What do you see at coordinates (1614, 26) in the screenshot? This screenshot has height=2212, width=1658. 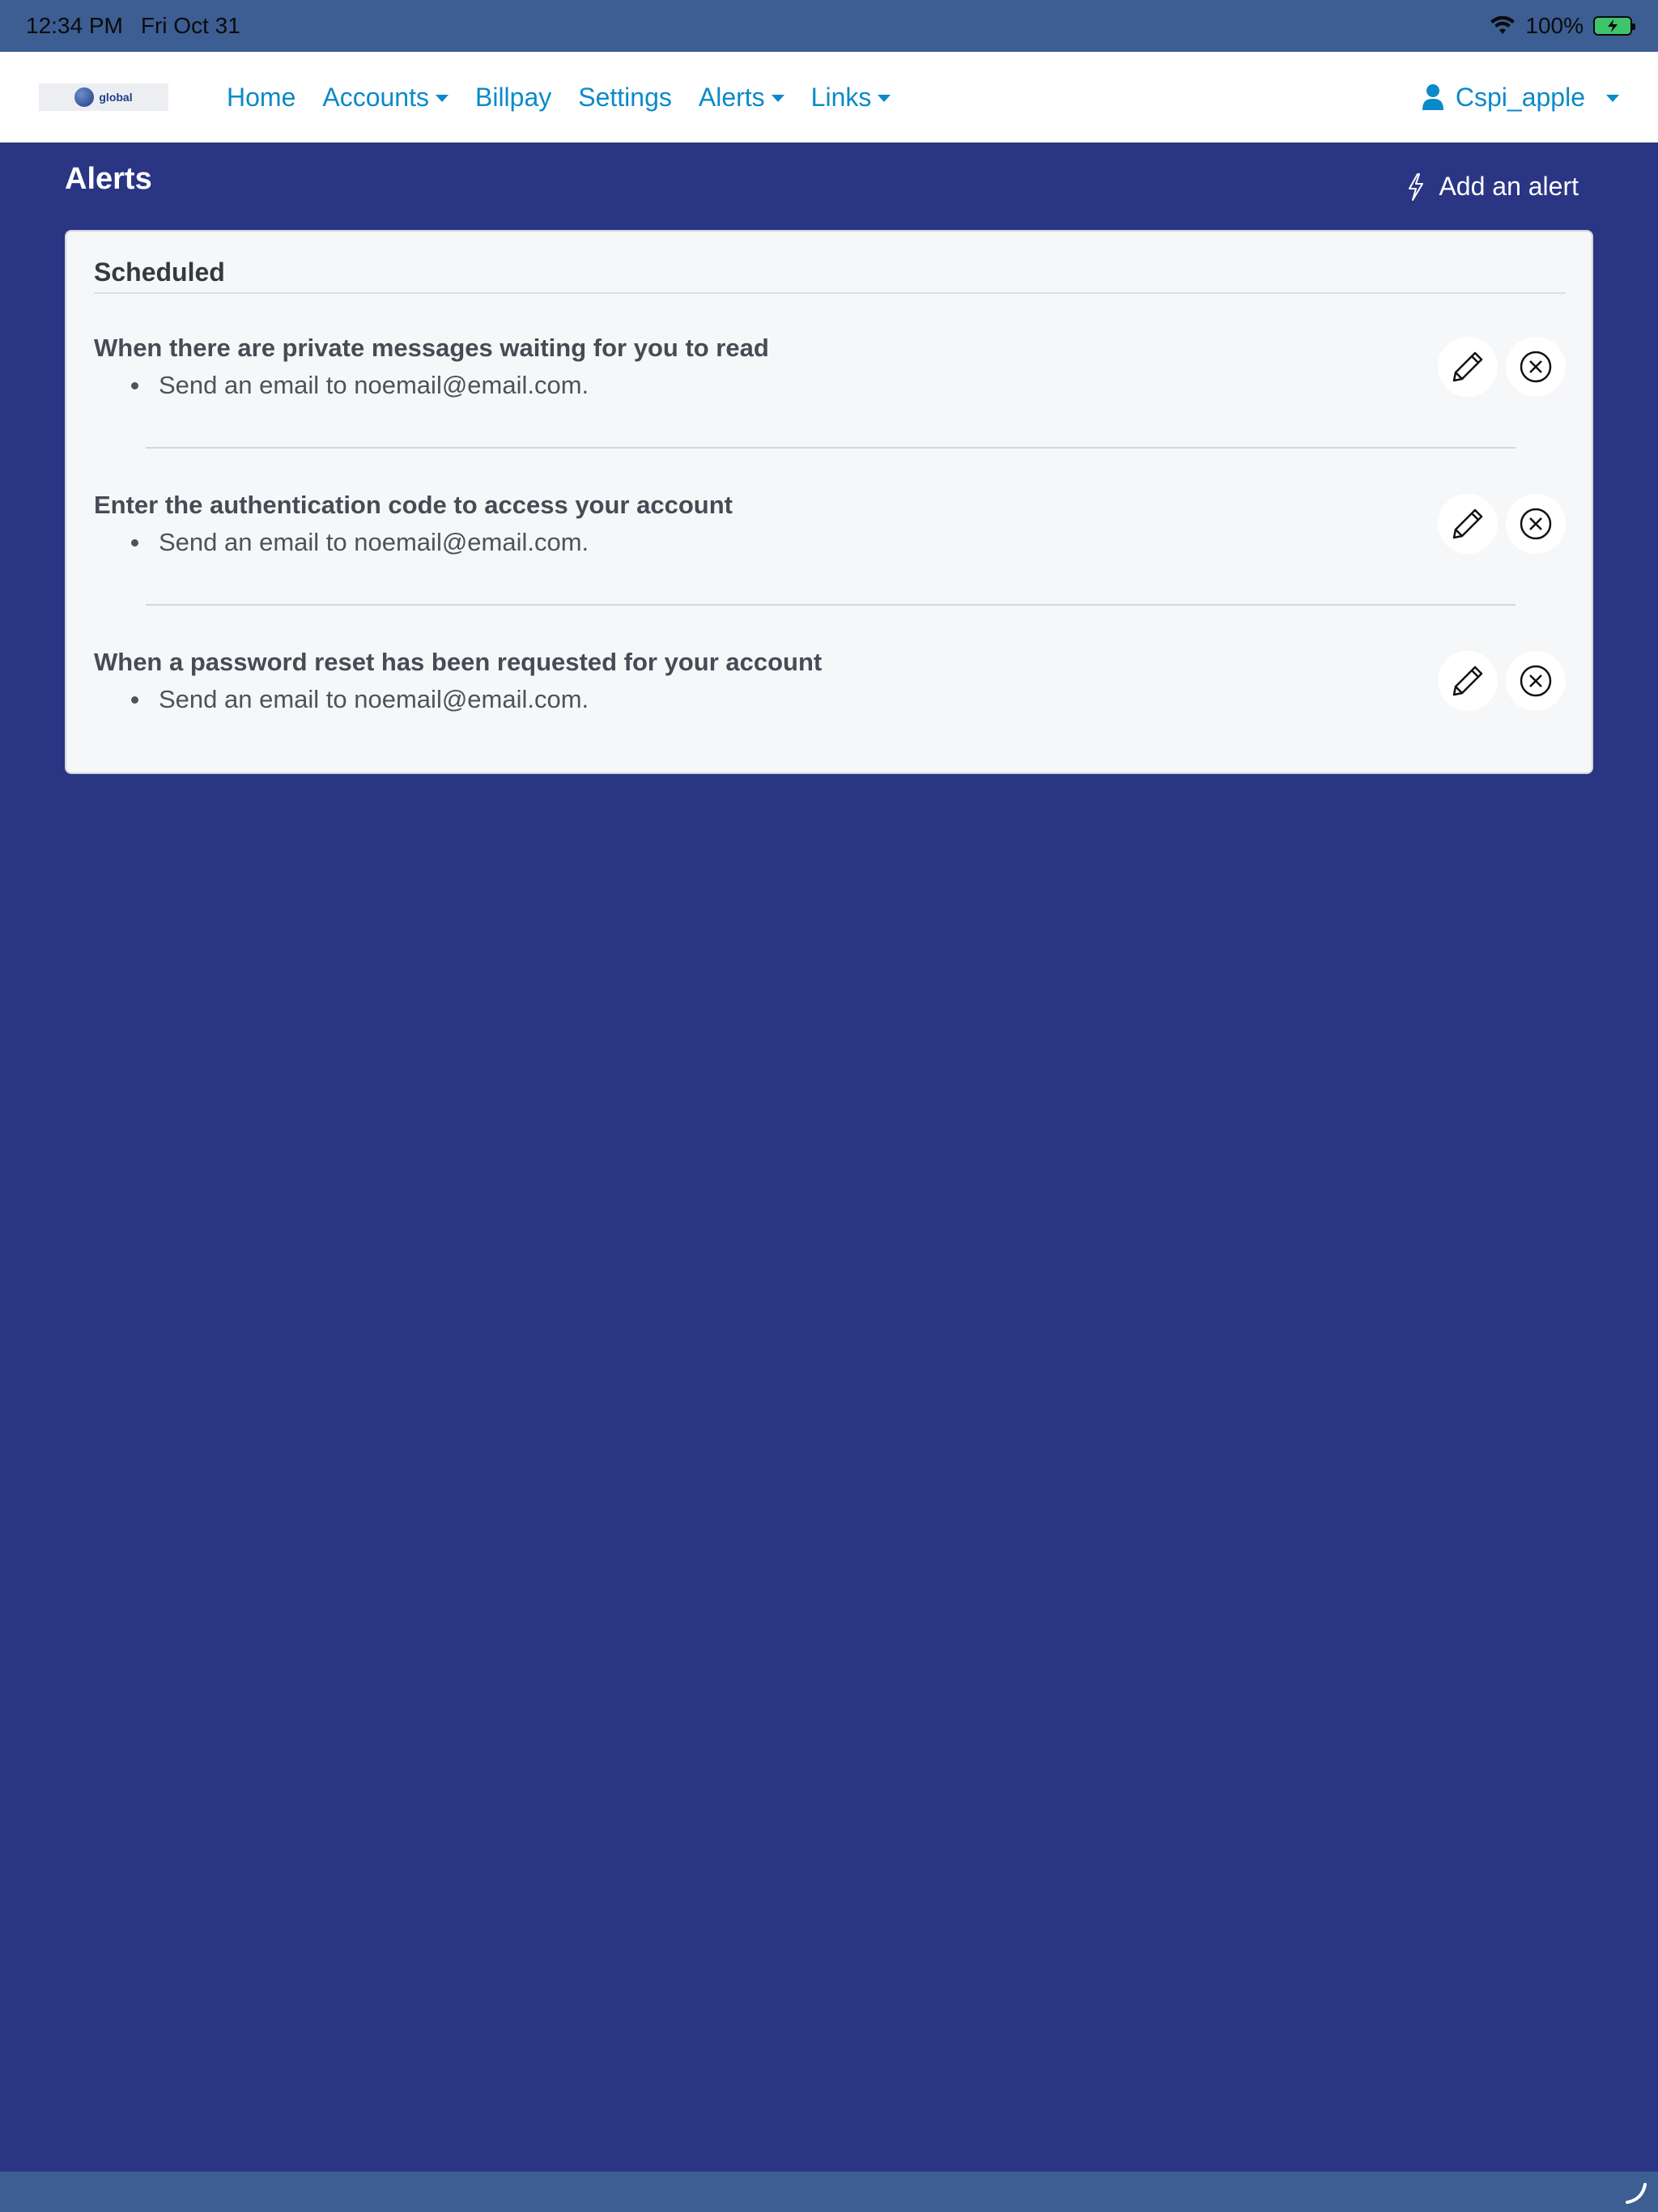 I see `battery-icon` at bounding box center [1614, 26].